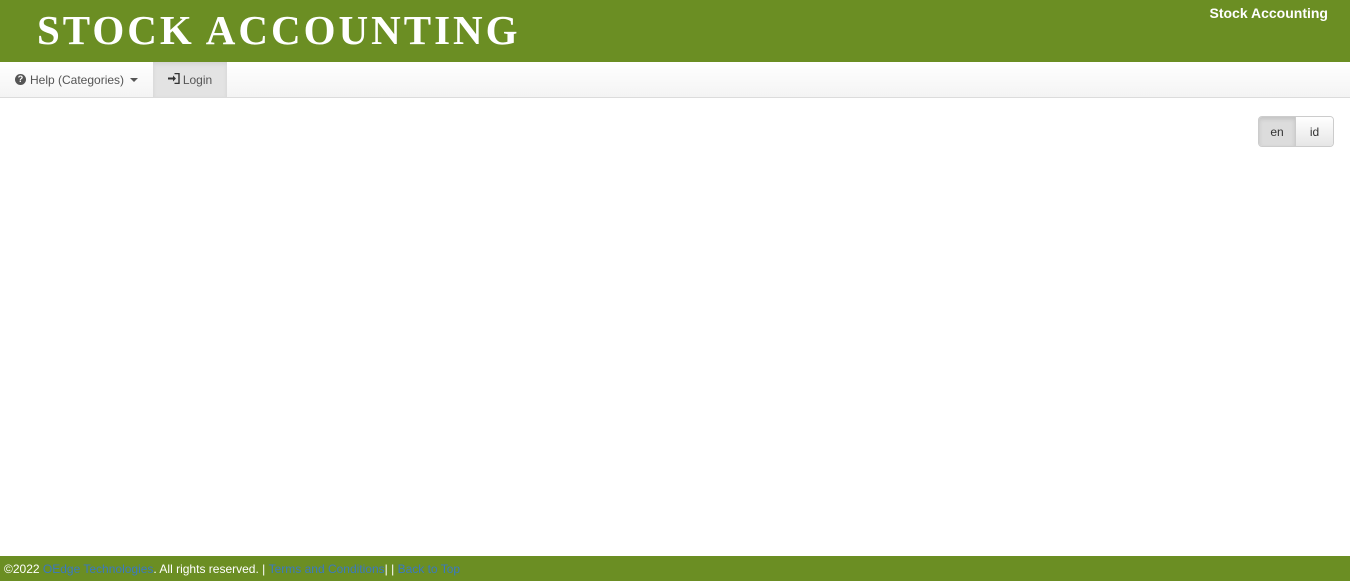 The width and height of the screenshot is (1350, 581). Describe the element at coordinates (279, 30) in the screenshot. I see `brand-logo-text: STOCK ACCOUNTING` at that location.